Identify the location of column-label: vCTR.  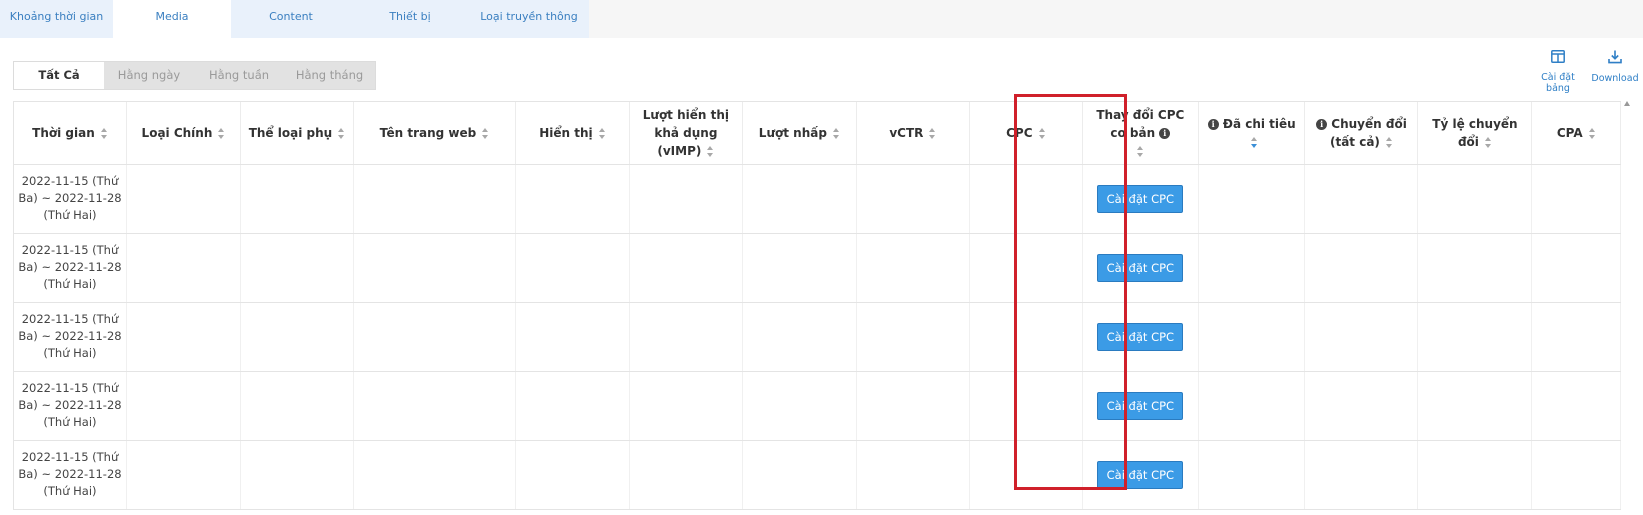
(906, 132).